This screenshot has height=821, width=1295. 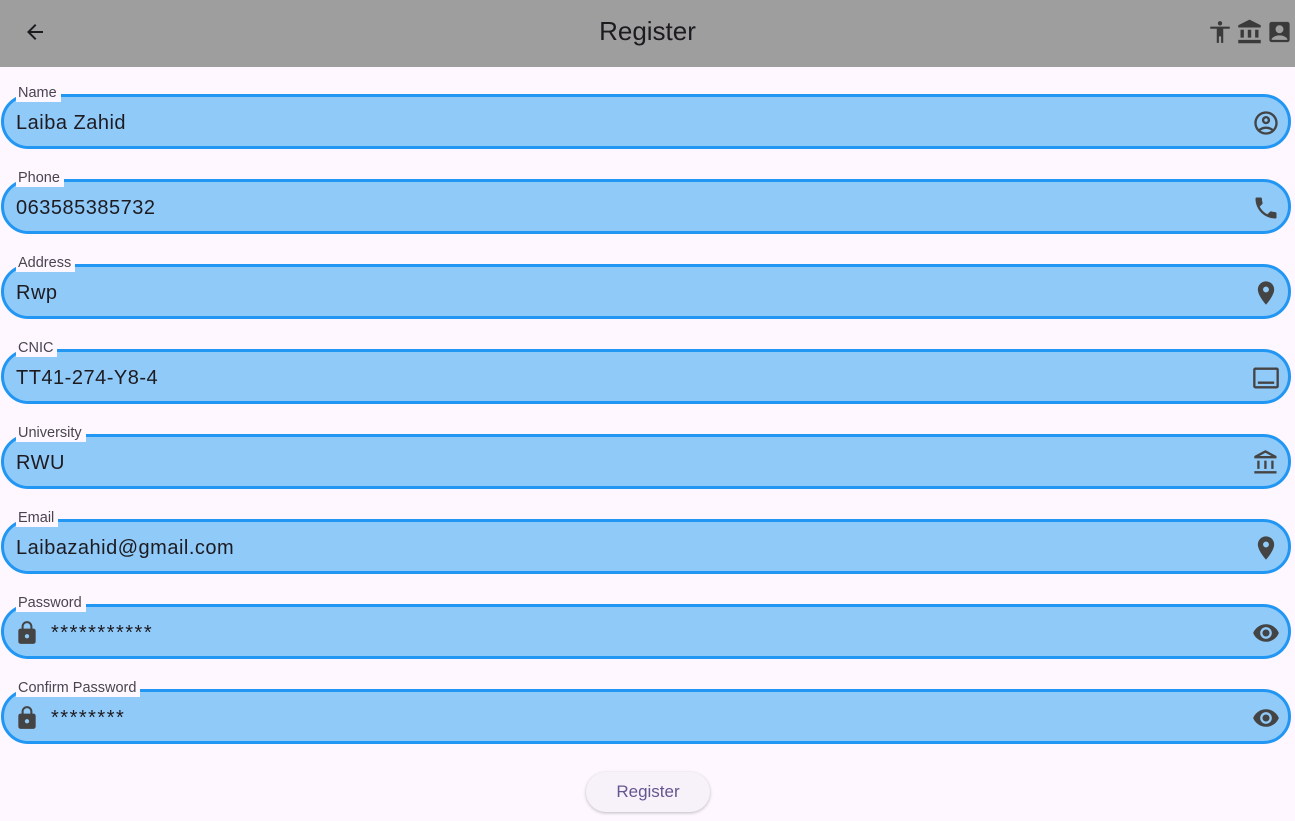 I want to click on name-label: Name, so click(x=38, y=93).